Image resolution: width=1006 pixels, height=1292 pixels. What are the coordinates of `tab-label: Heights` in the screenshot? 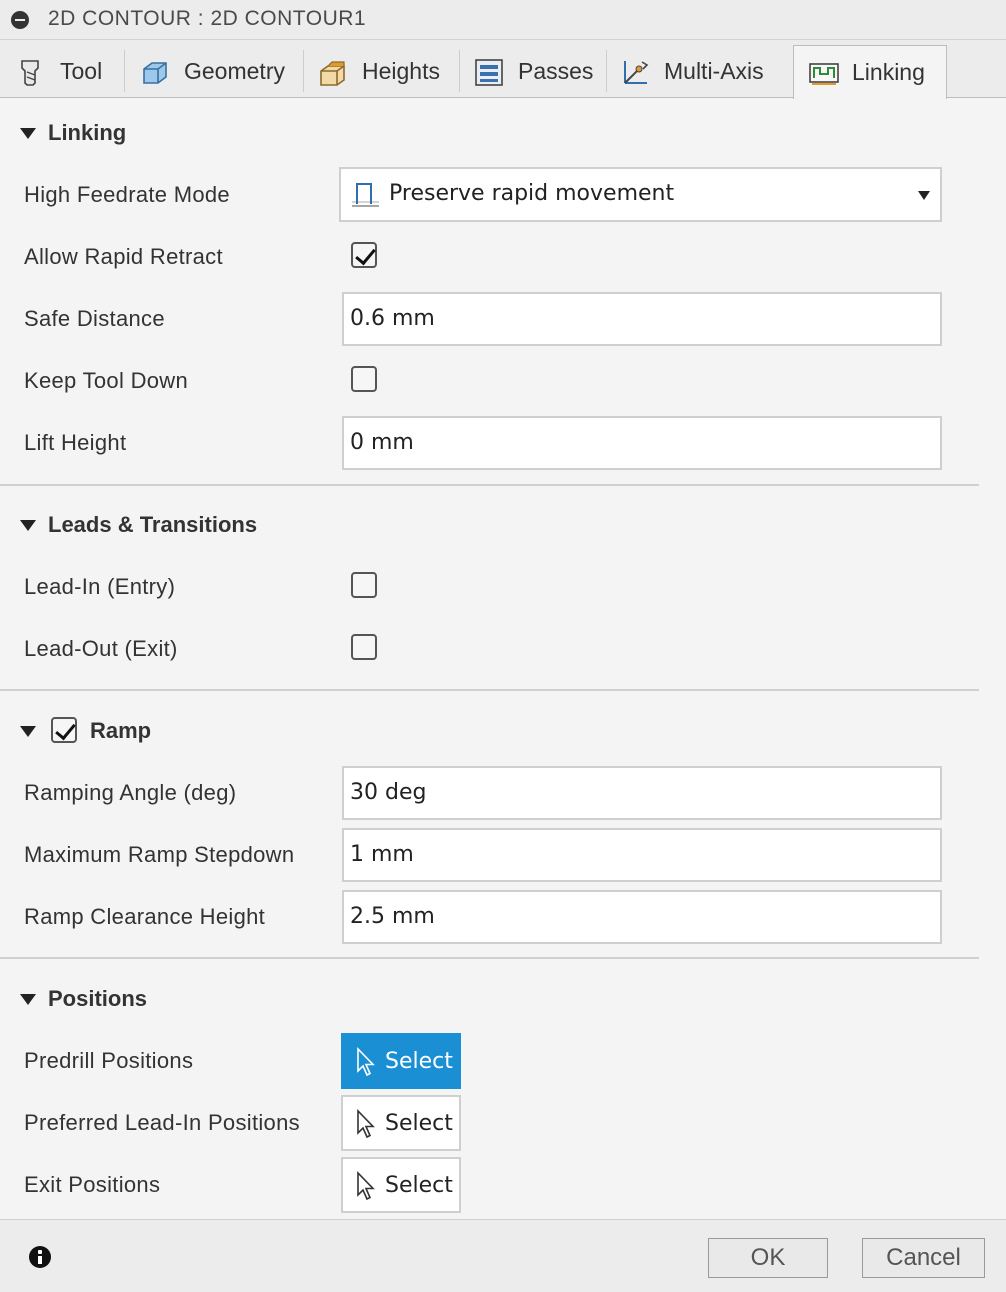 It's located at (401, 71).